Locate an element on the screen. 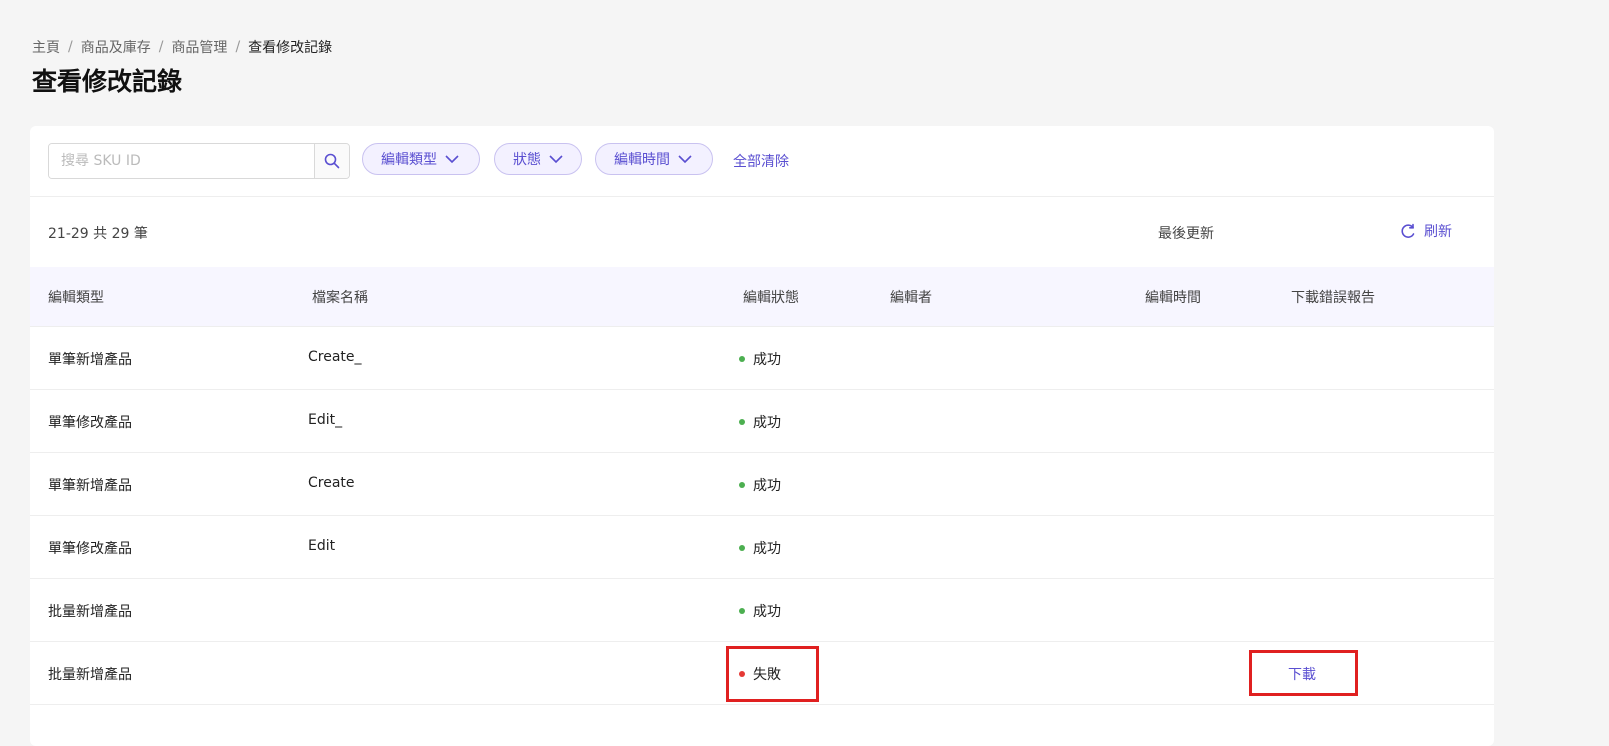 Image resolution: width=1609 pixels, height=746 pixels. search-icon is located at coordinates (332, 161).